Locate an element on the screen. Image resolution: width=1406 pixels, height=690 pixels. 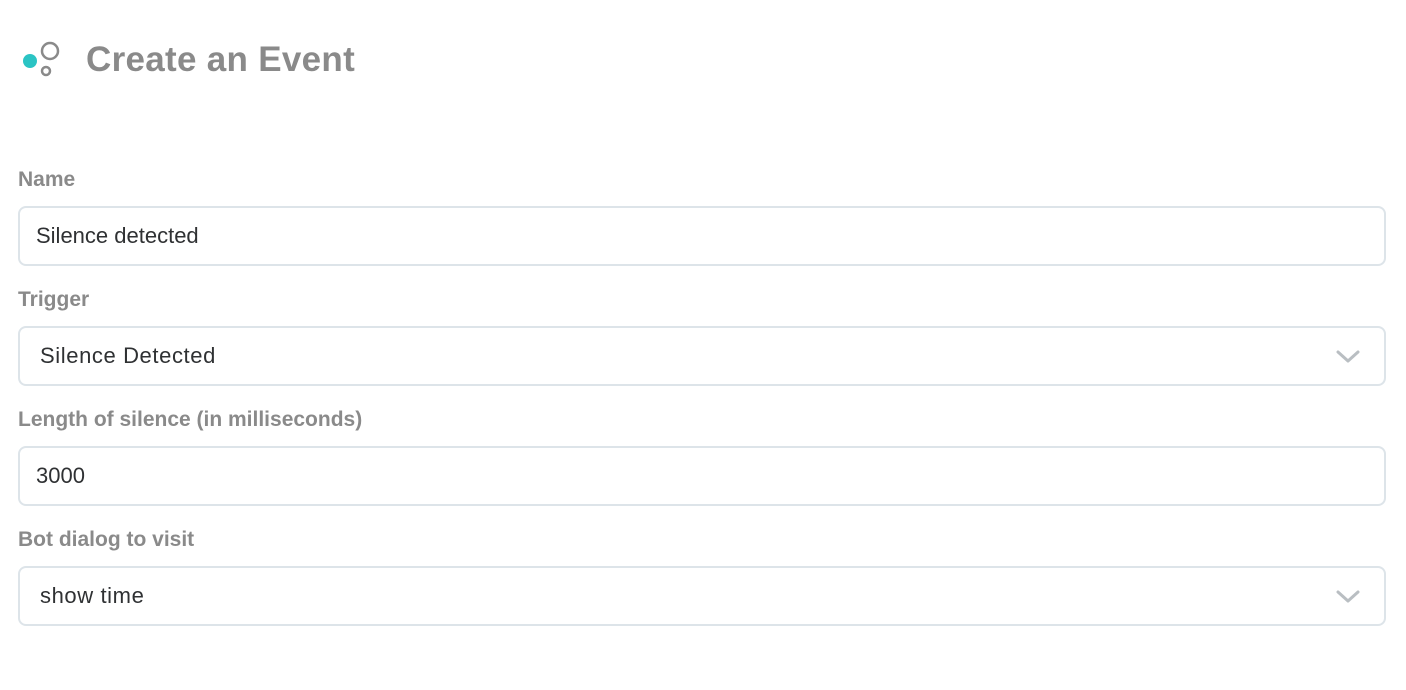
page-header: Create an Event is located at coordinates (187, 60).